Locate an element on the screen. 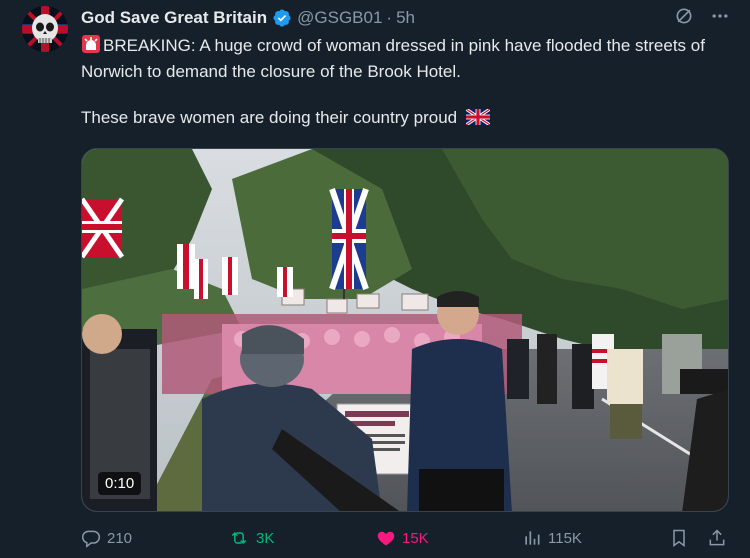 This screenshot has width=750, height=558. like-button: 15K is located at coordinates (402, 538).